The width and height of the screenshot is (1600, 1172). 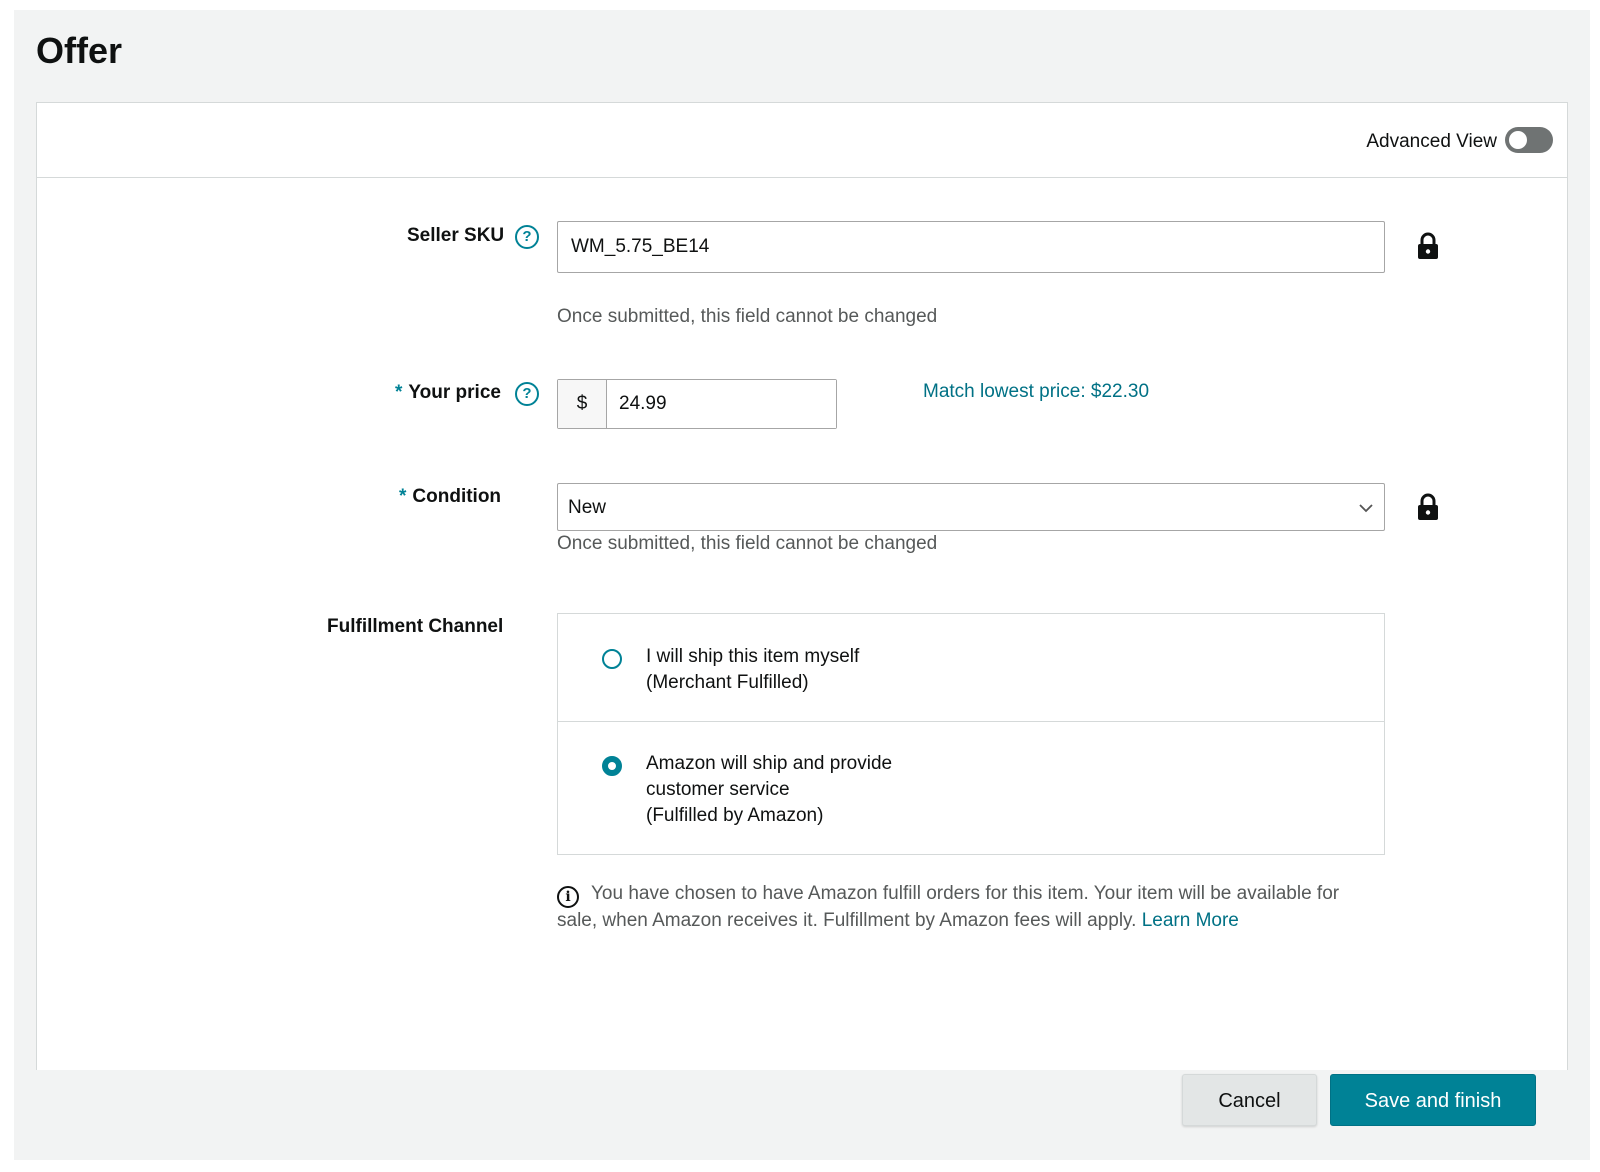 What do you see at coordinates (1428, 506) in the screenshot?
I see `condition-lock-icon` at bounding box center [1428, 506].